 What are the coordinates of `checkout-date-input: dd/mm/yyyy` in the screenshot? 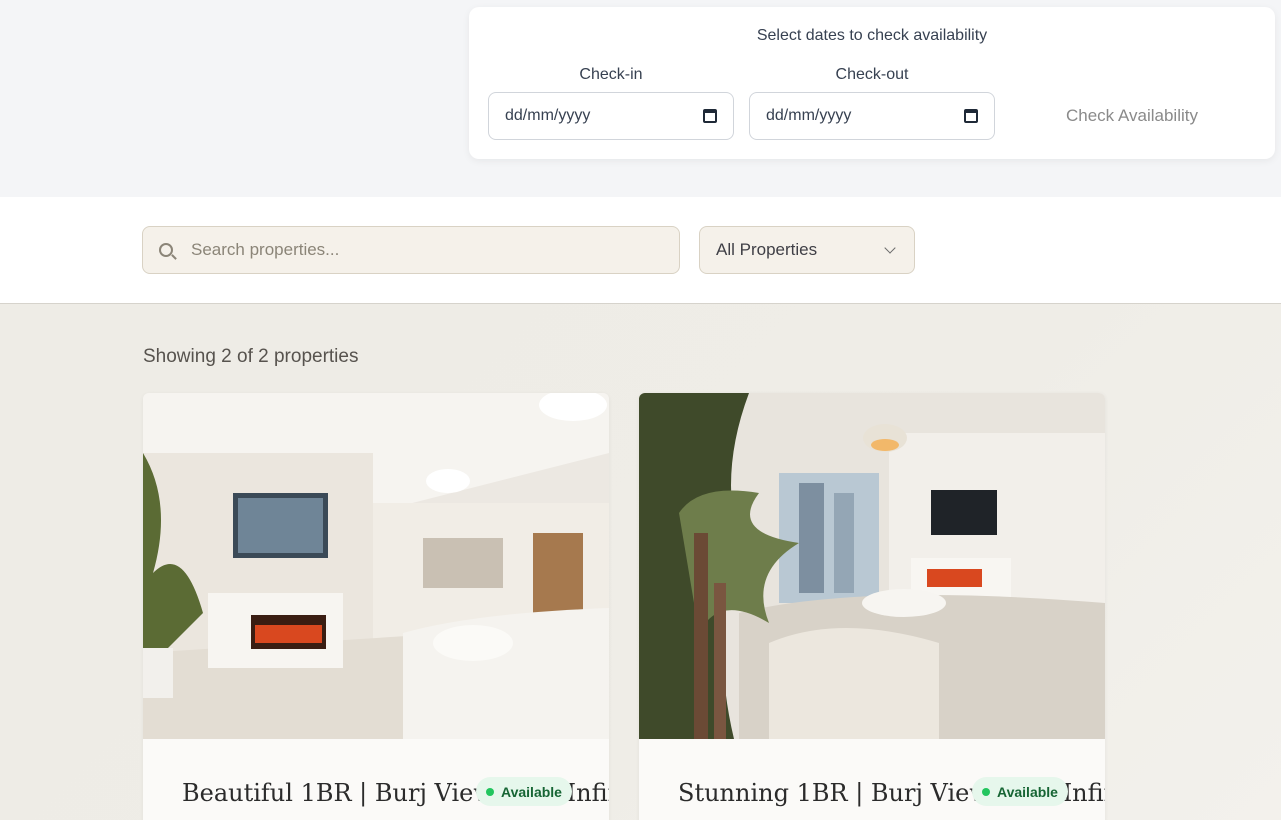 It's located at (872, 116).